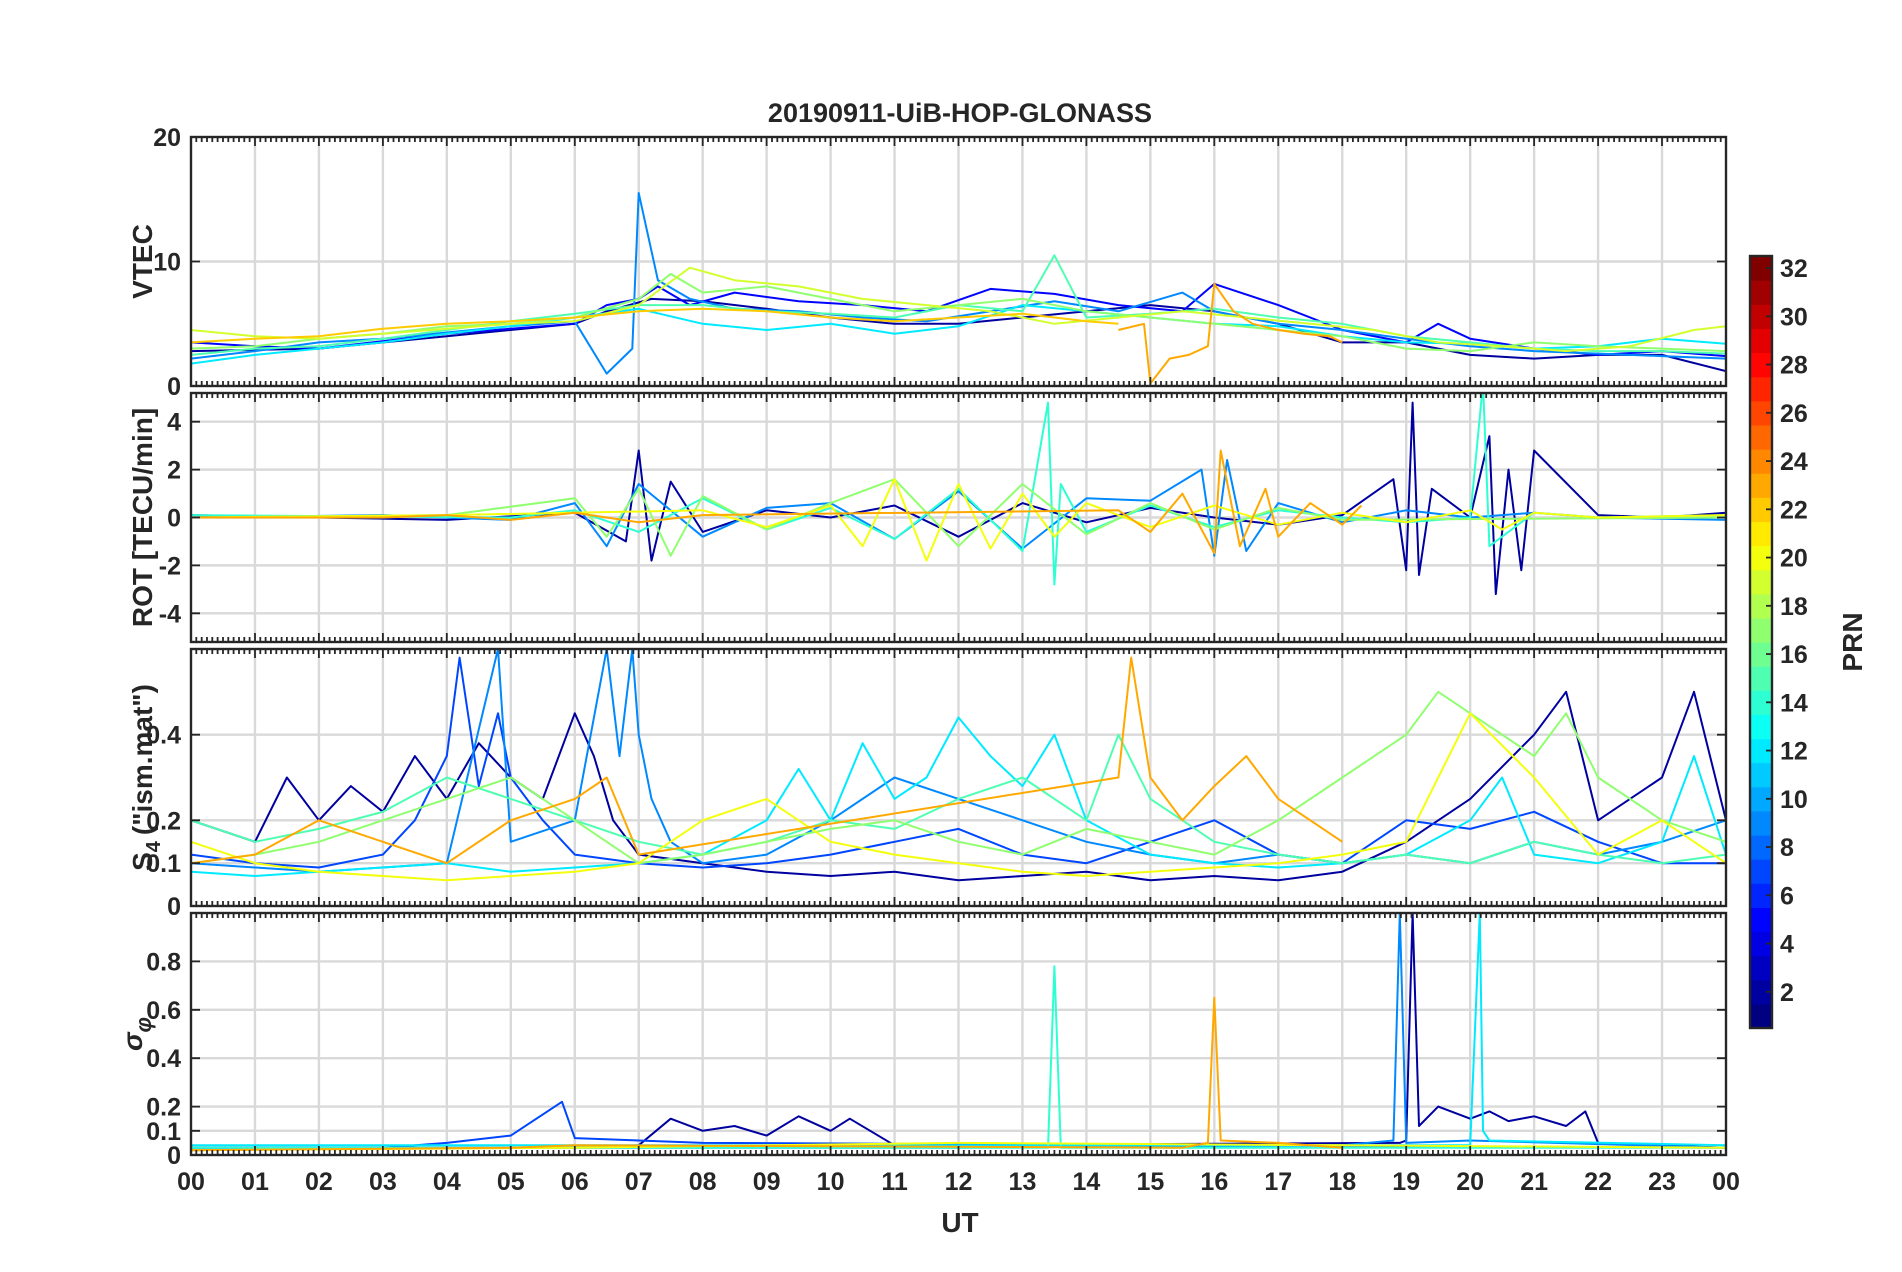 This screenshot has width=1902, height=1272. I want to click on x-tick-label: 04, so click(447, 1182).